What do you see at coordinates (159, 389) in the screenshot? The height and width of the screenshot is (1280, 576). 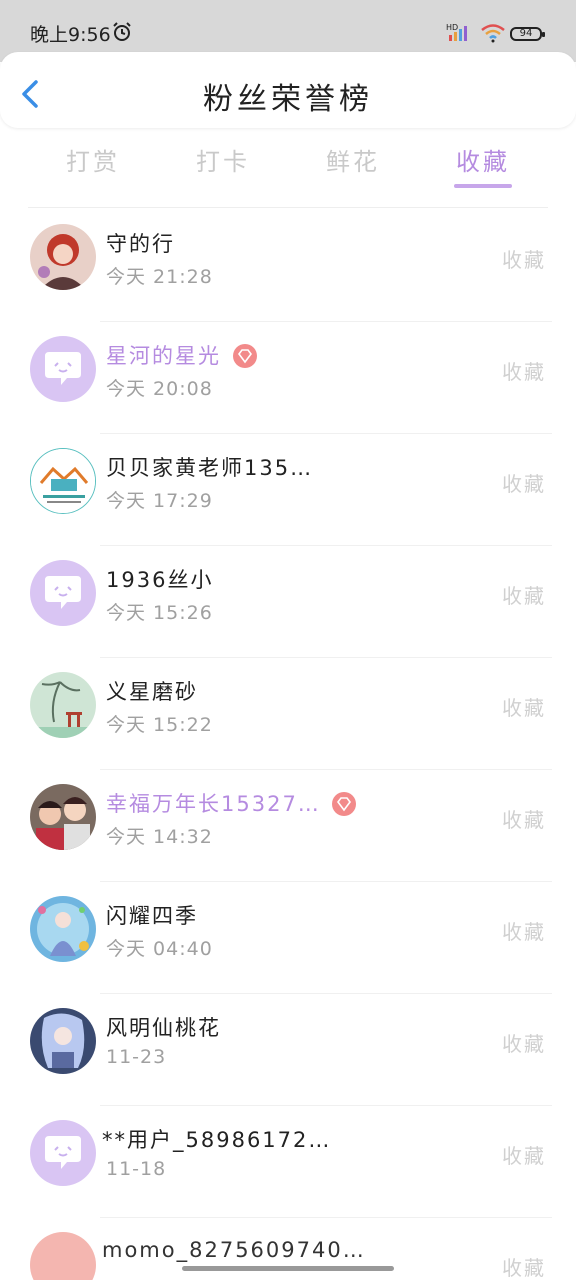 I see `timestamp: 今天 20:08` at bounding box center [159, 389].